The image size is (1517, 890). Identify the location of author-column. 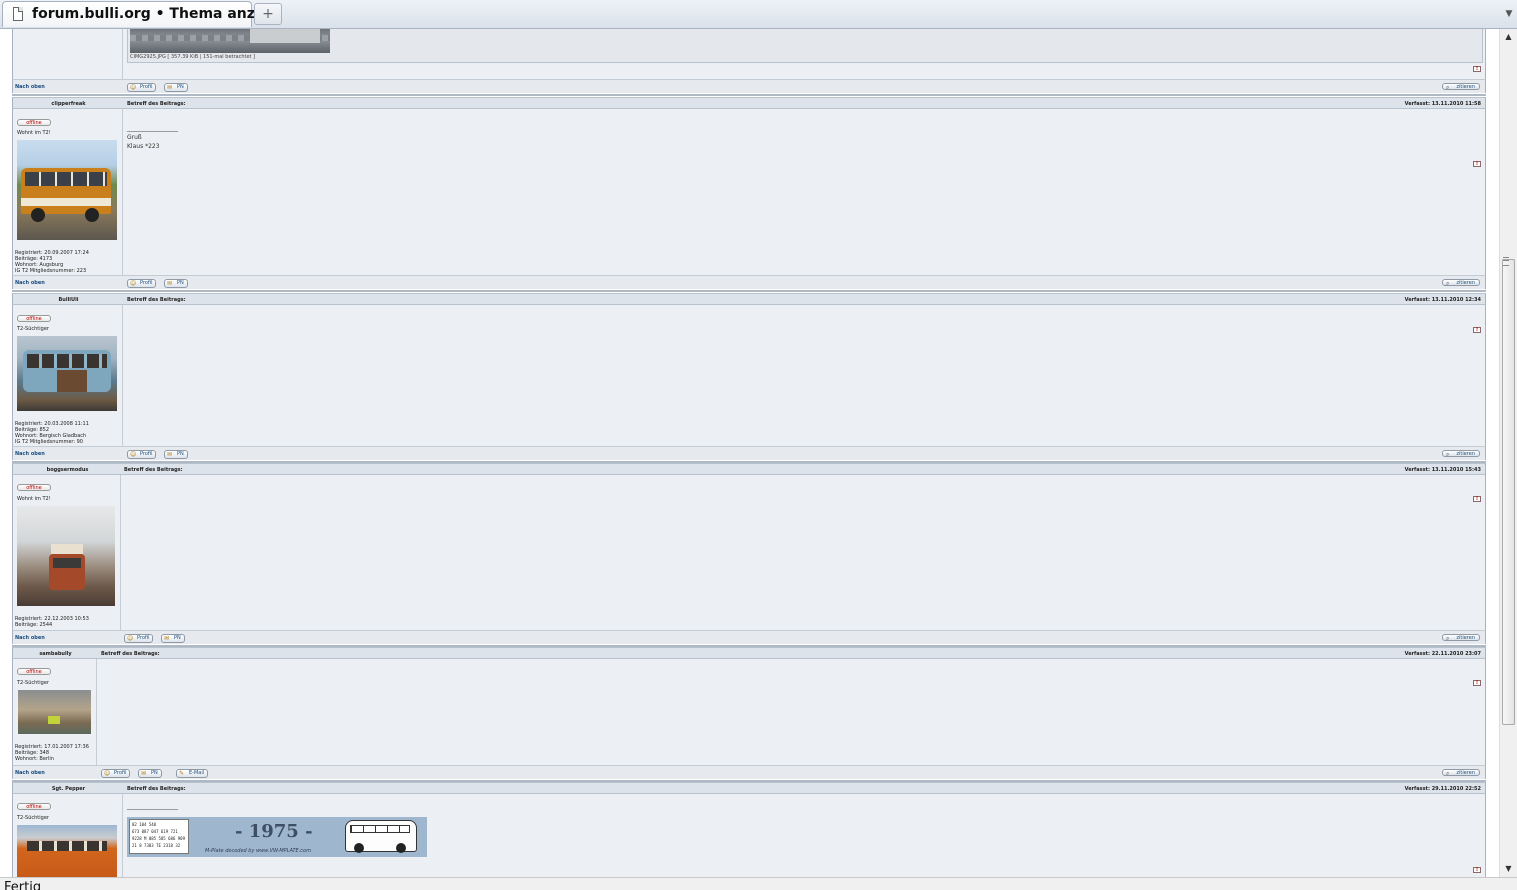
(67, 54).